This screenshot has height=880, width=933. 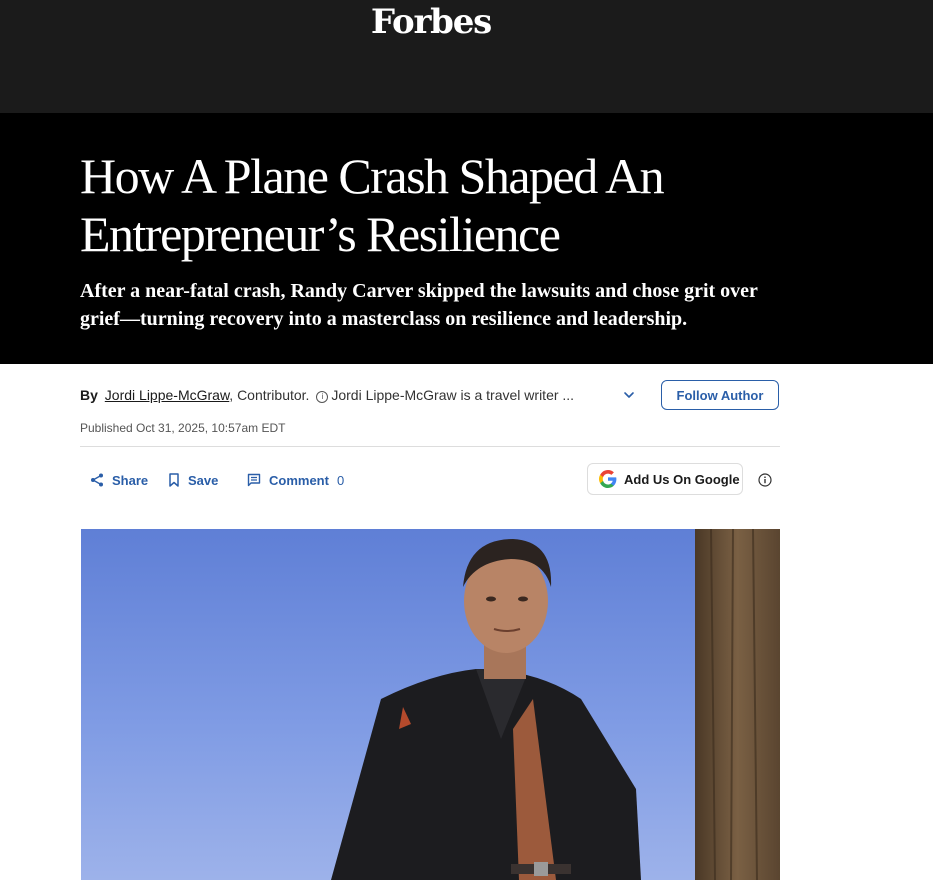 I want to click on chevron-down-icon, so click(x=629, y=395).